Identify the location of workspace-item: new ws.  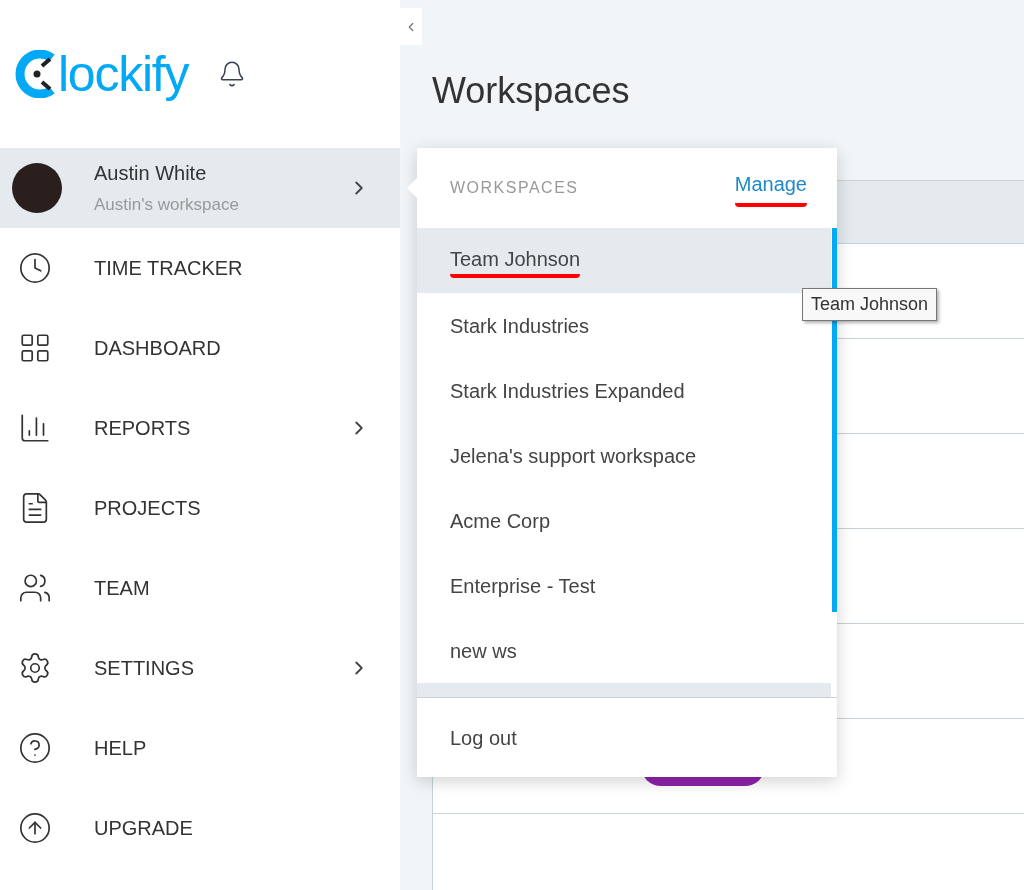
(624, 650).